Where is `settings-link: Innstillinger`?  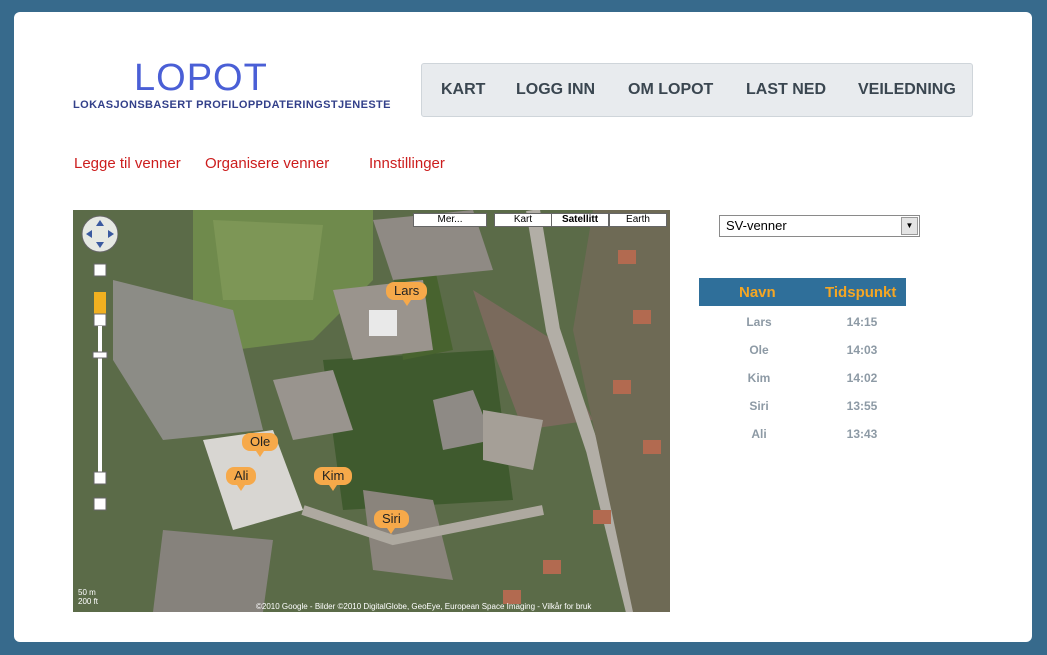
settings-link: Innstillinger is located at coordinates (407, 163).